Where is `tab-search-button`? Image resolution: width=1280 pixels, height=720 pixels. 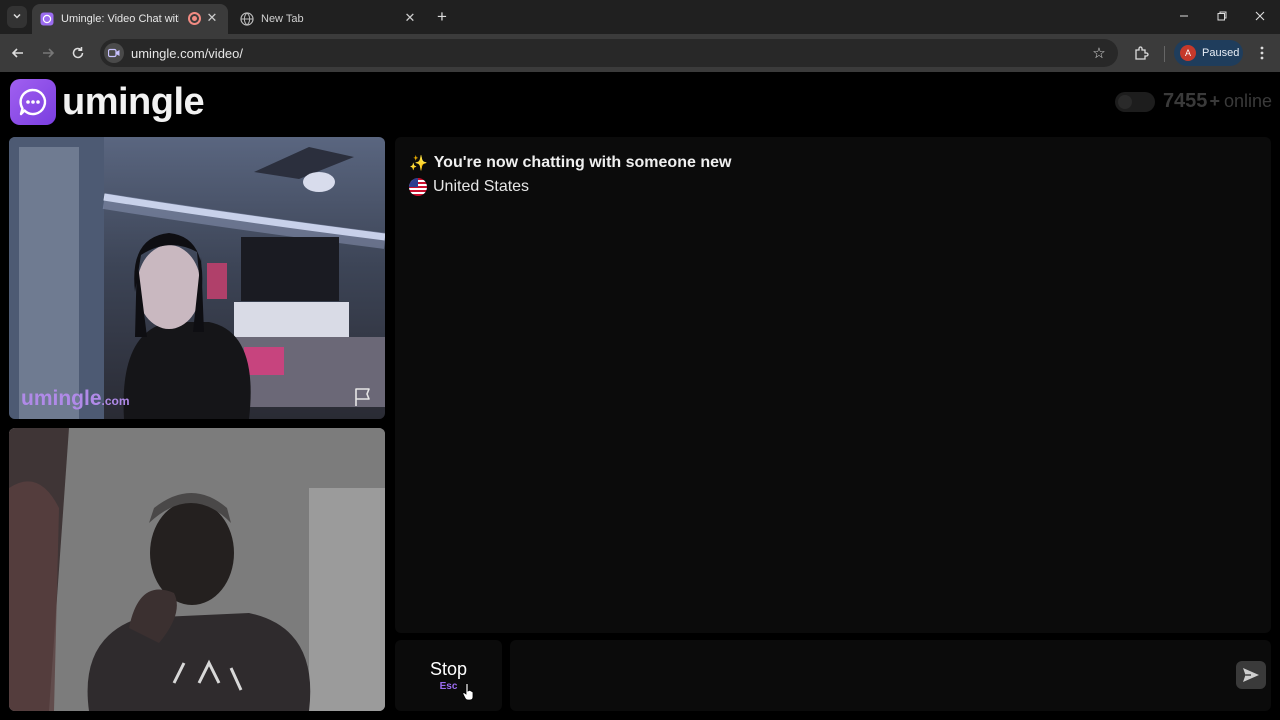
tab-search-button is located at coordinates (17, 17).